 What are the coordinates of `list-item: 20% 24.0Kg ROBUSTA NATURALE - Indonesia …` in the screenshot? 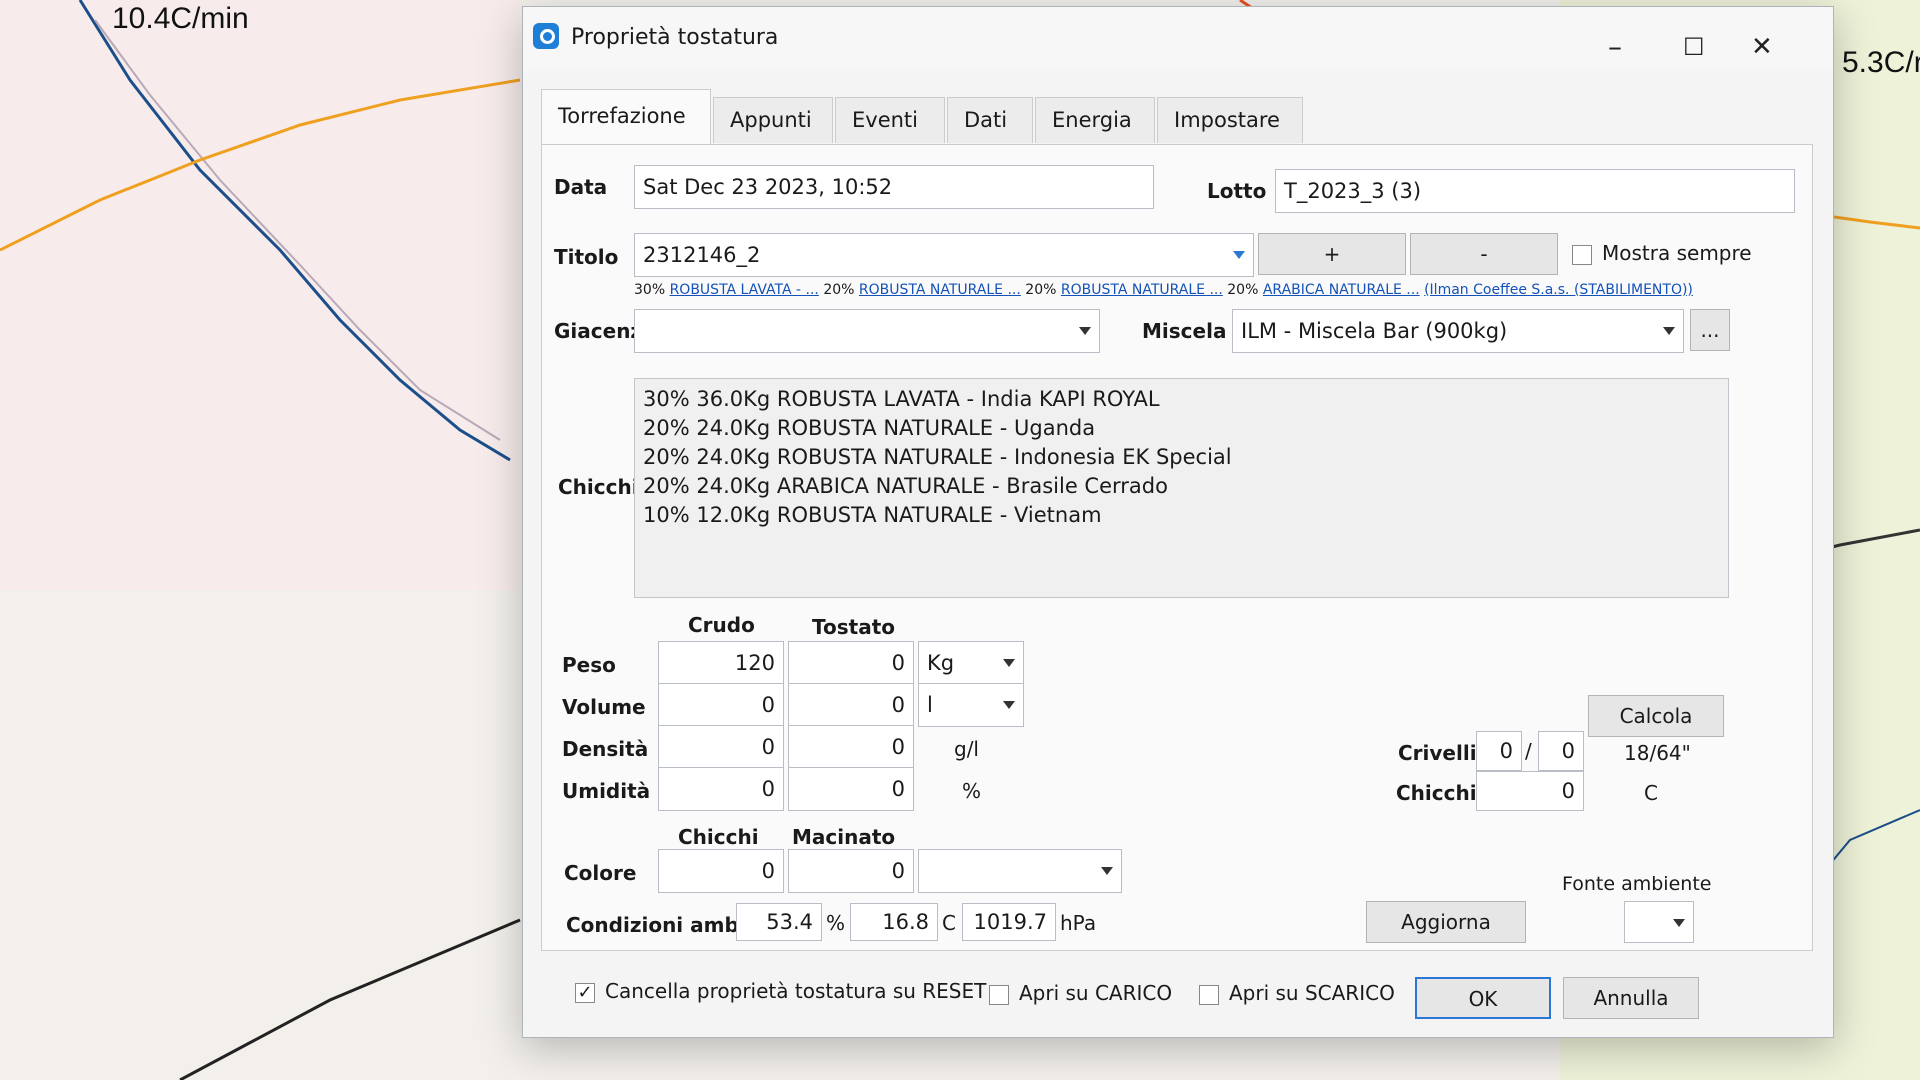 It's located at (937, 457).